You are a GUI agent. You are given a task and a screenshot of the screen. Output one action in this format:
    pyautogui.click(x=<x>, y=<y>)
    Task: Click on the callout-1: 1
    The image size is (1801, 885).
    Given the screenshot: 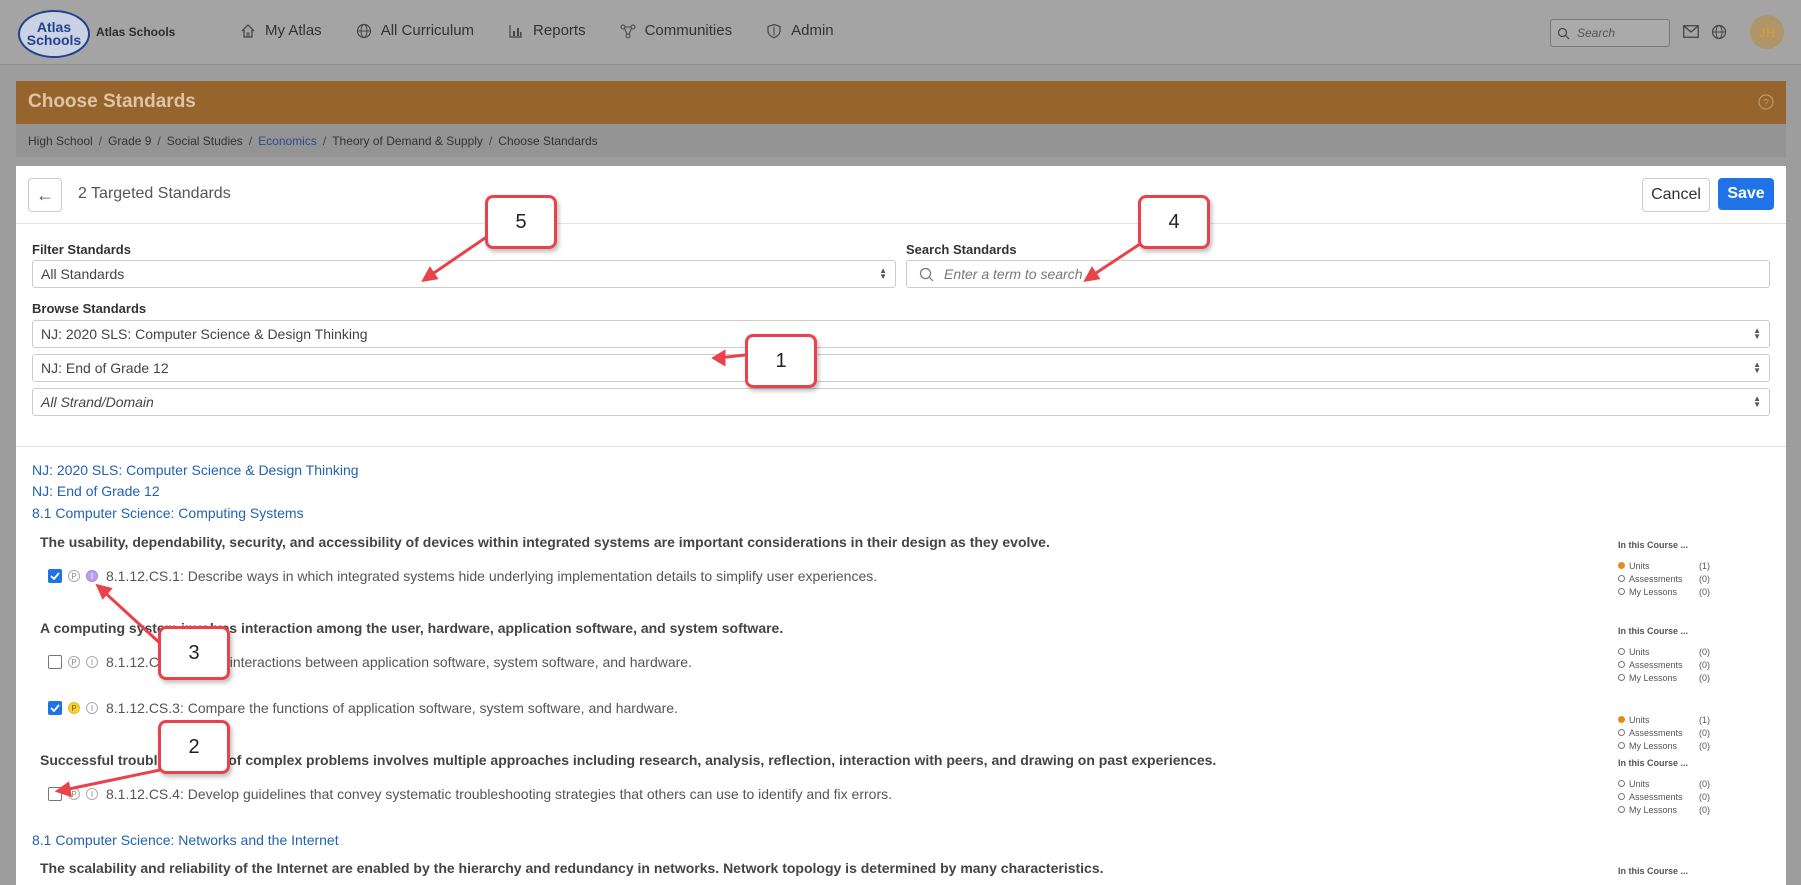 What is the action you would take?
    pyautogui.click(x=781, y=361)
    